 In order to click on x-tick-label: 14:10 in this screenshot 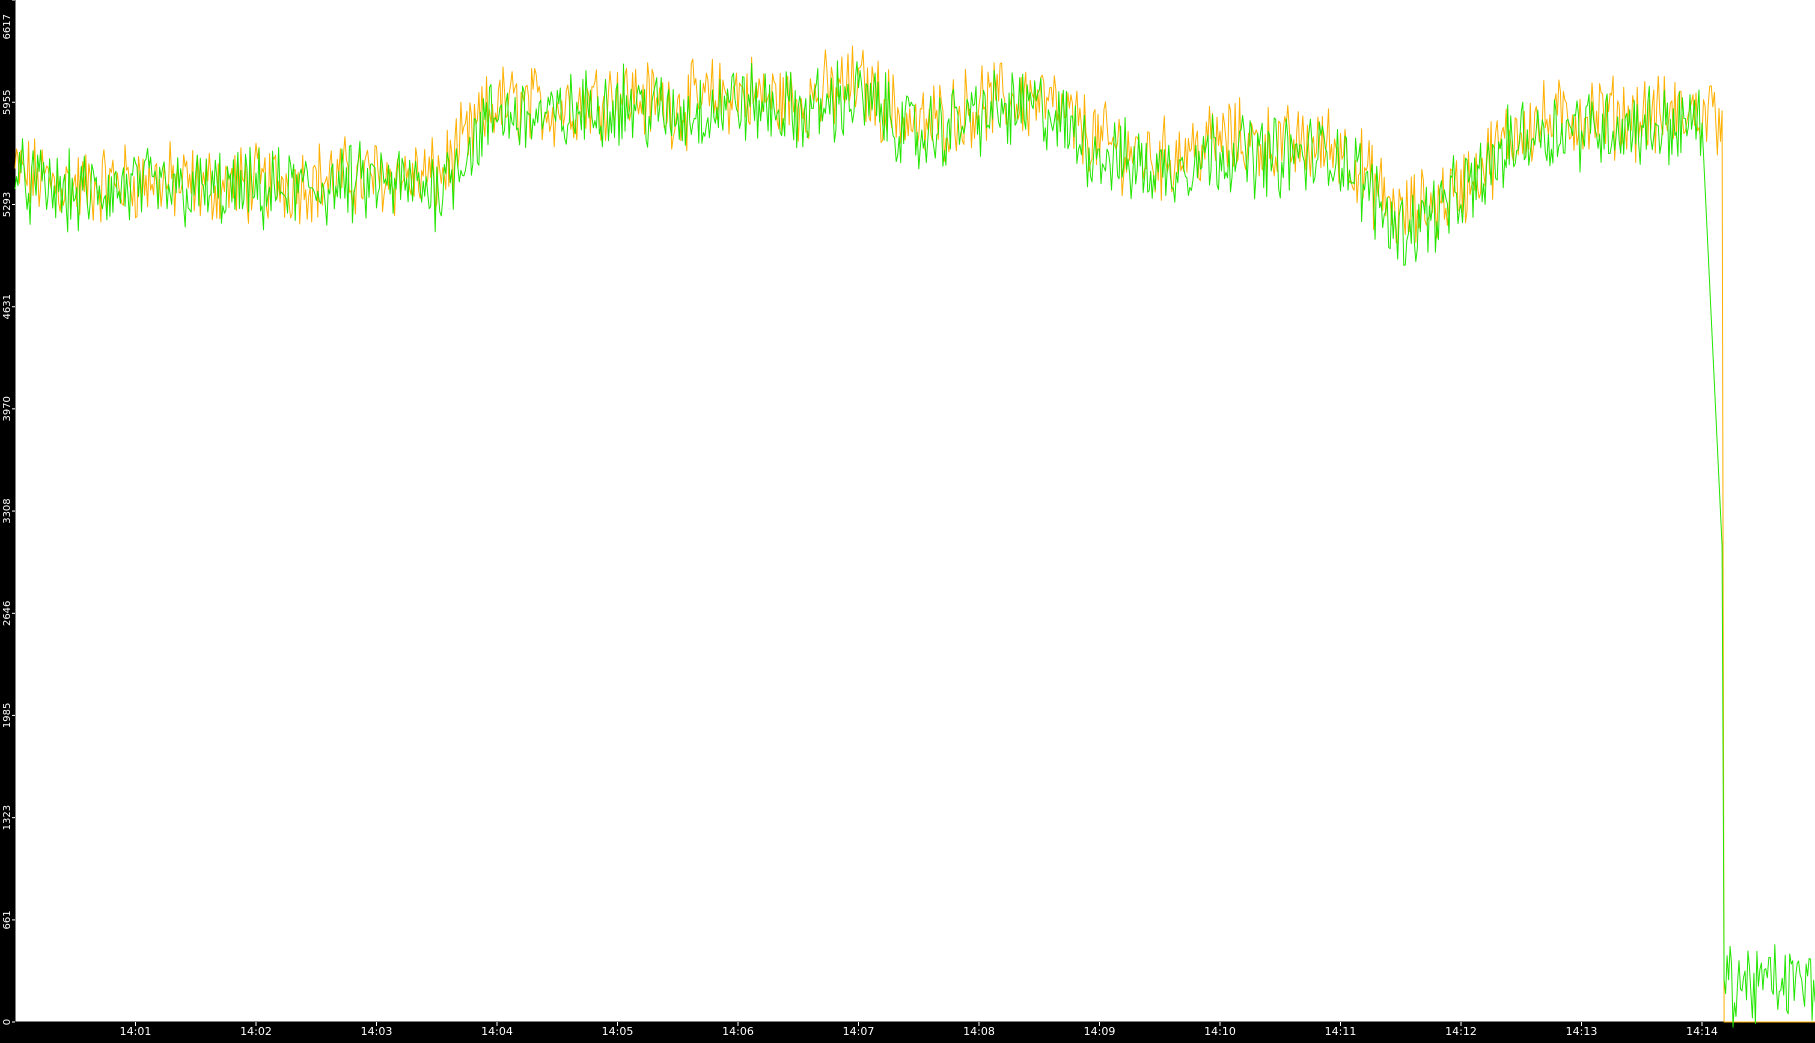, I will do `click(1220, 1031)`.